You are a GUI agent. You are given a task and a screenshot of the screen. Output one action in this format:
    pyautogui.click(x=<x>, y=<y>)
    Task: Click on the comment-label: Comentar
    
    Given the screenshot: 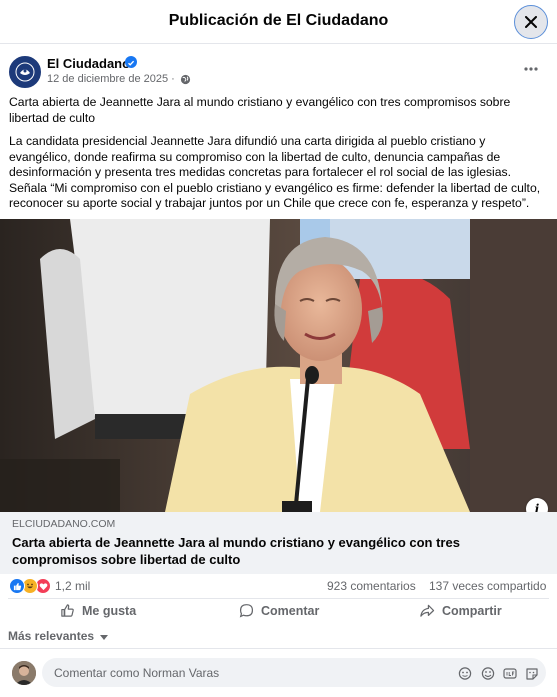 What is the action you would take?
    pyautogui.click(x=290, y=610)
    